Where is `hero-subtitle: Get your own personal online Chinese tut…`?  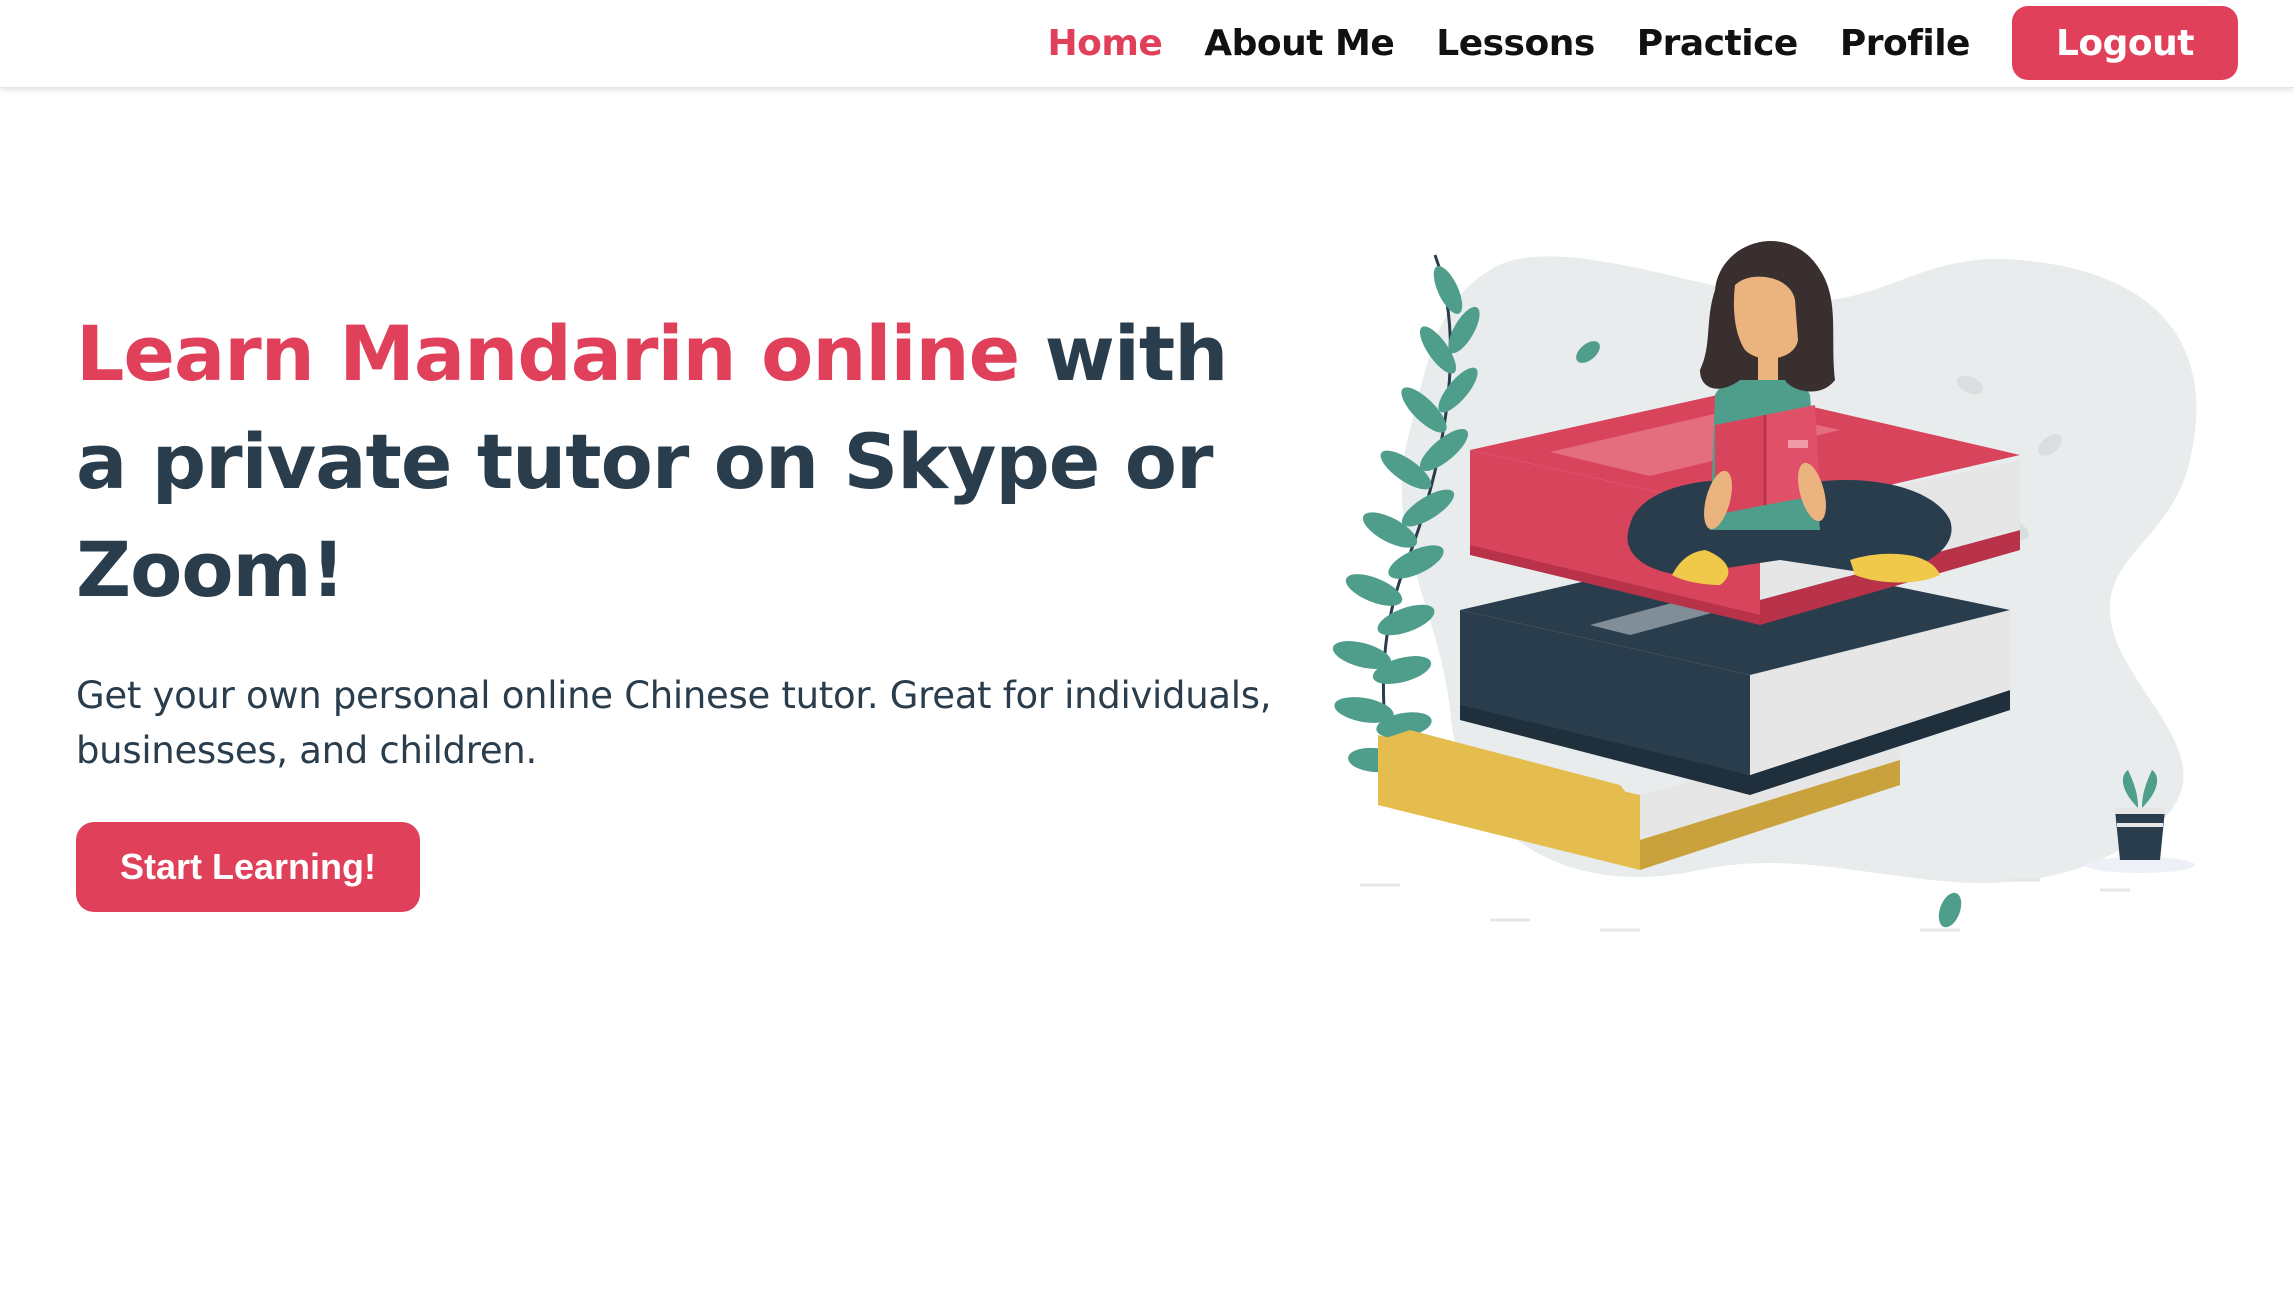 hero-subtitle: Get your own personal online Chinese tut… is located at coordinates (674, 723).